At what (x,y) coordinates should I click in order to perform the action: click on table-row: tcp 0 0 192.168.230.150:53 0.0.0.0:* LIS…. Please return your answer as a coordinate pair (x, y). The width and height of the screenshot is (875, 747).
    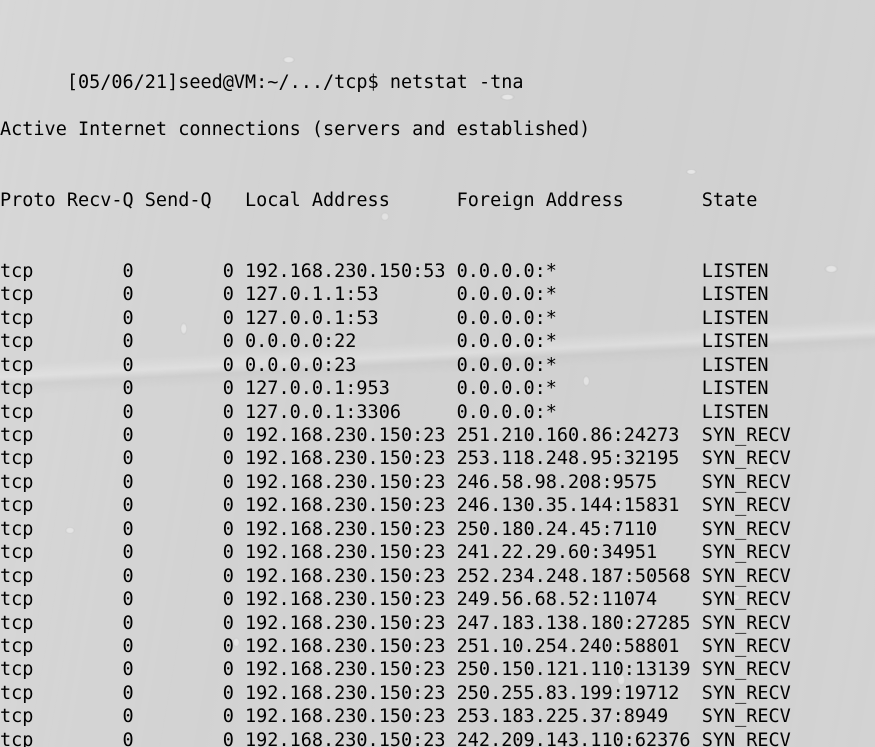
    Looking at the image, I should click on (384, 271).